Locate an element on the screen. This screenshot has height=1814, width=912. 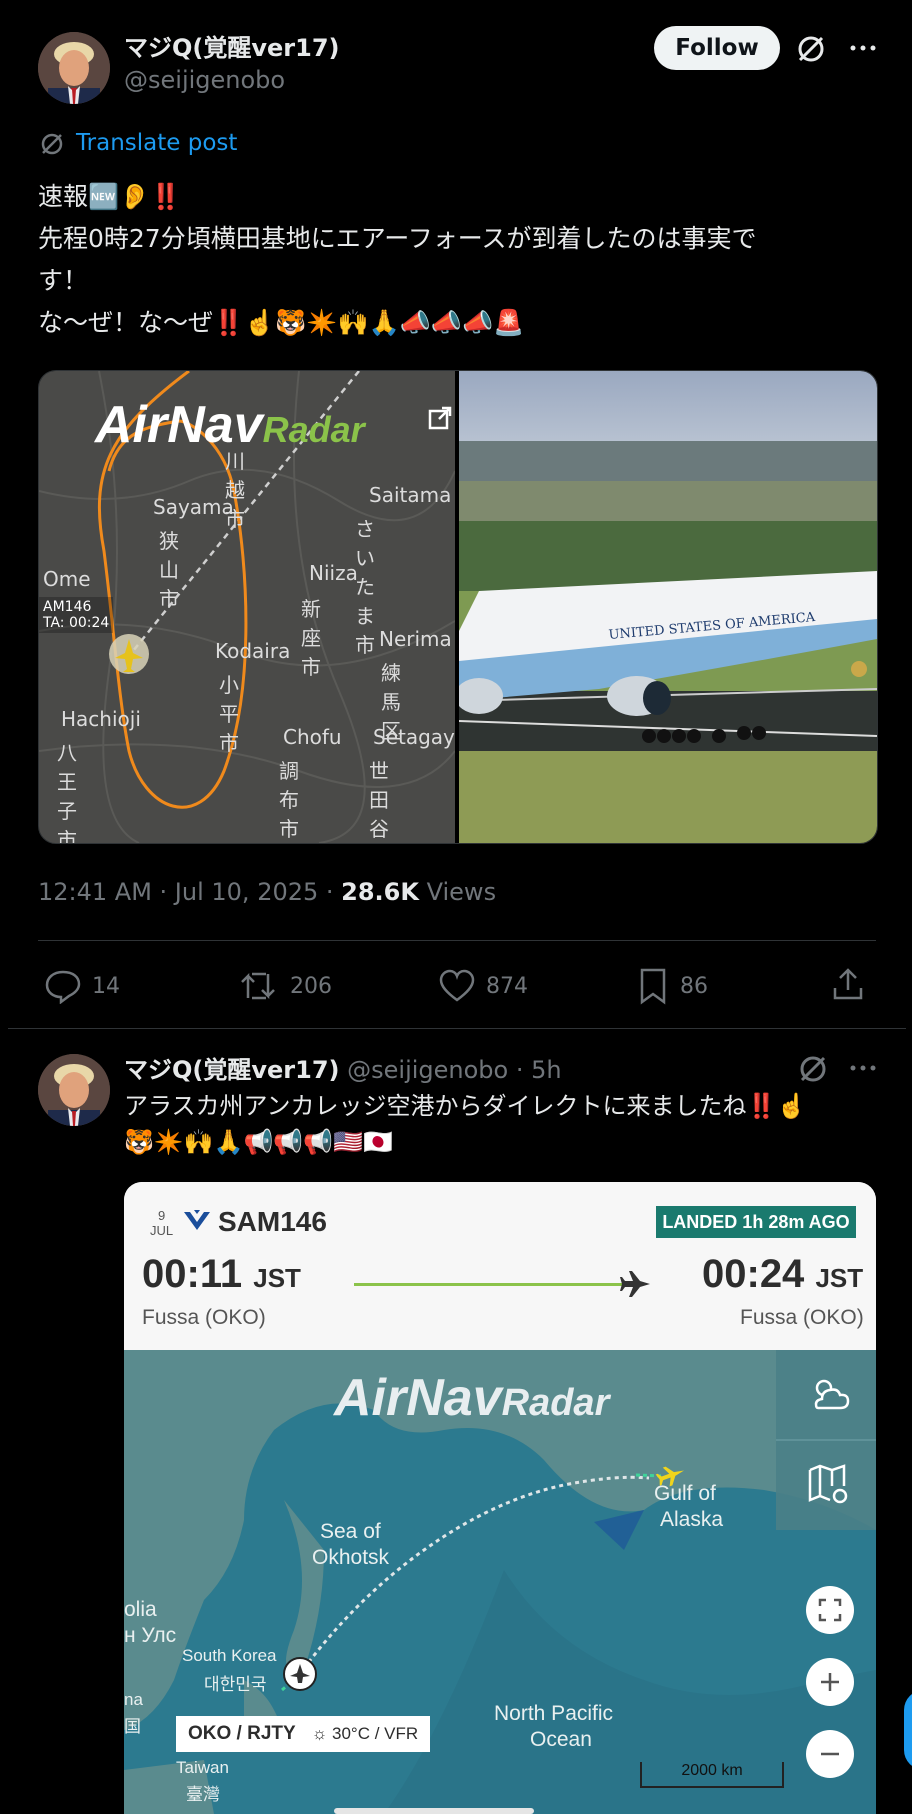
map-label: na is located at coordinates (133, 1699).